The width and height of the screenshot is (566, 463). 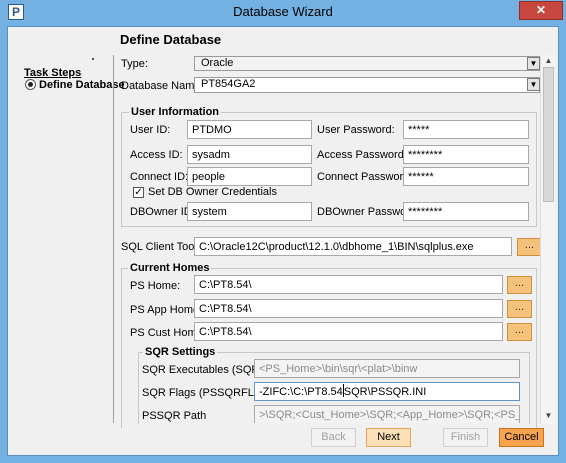 I want to click on finish-button: Finish, so click(x=465, y=437).